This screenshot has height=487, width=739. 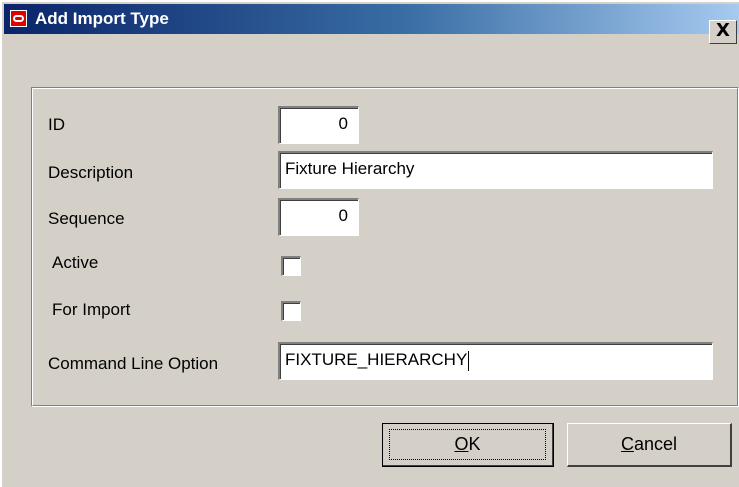 I want to click on command-line-option-label: Command Line Option, so click(x=133, y=363).